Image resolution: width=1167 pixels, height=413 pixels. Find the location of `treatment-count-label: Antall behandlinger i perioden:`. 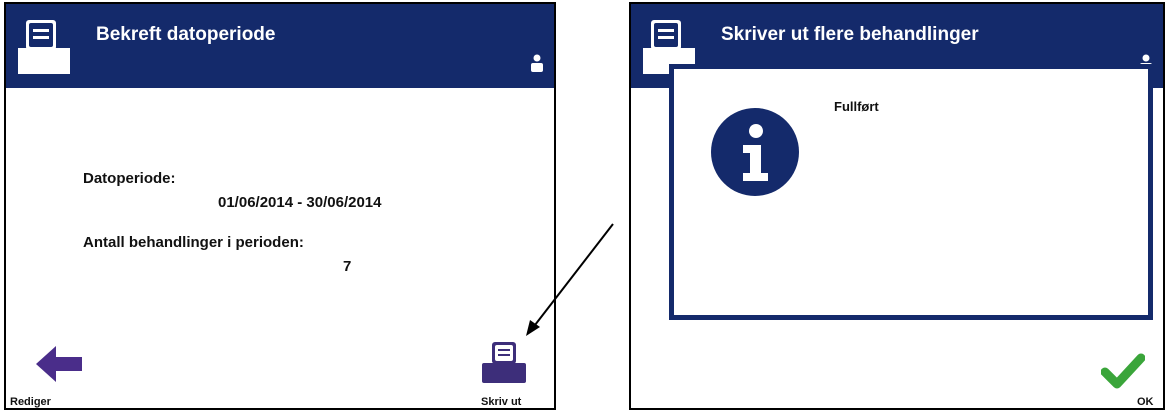

treatment-count-label: Antall behandlinger i perioden: is located at coordinates (193, 242).